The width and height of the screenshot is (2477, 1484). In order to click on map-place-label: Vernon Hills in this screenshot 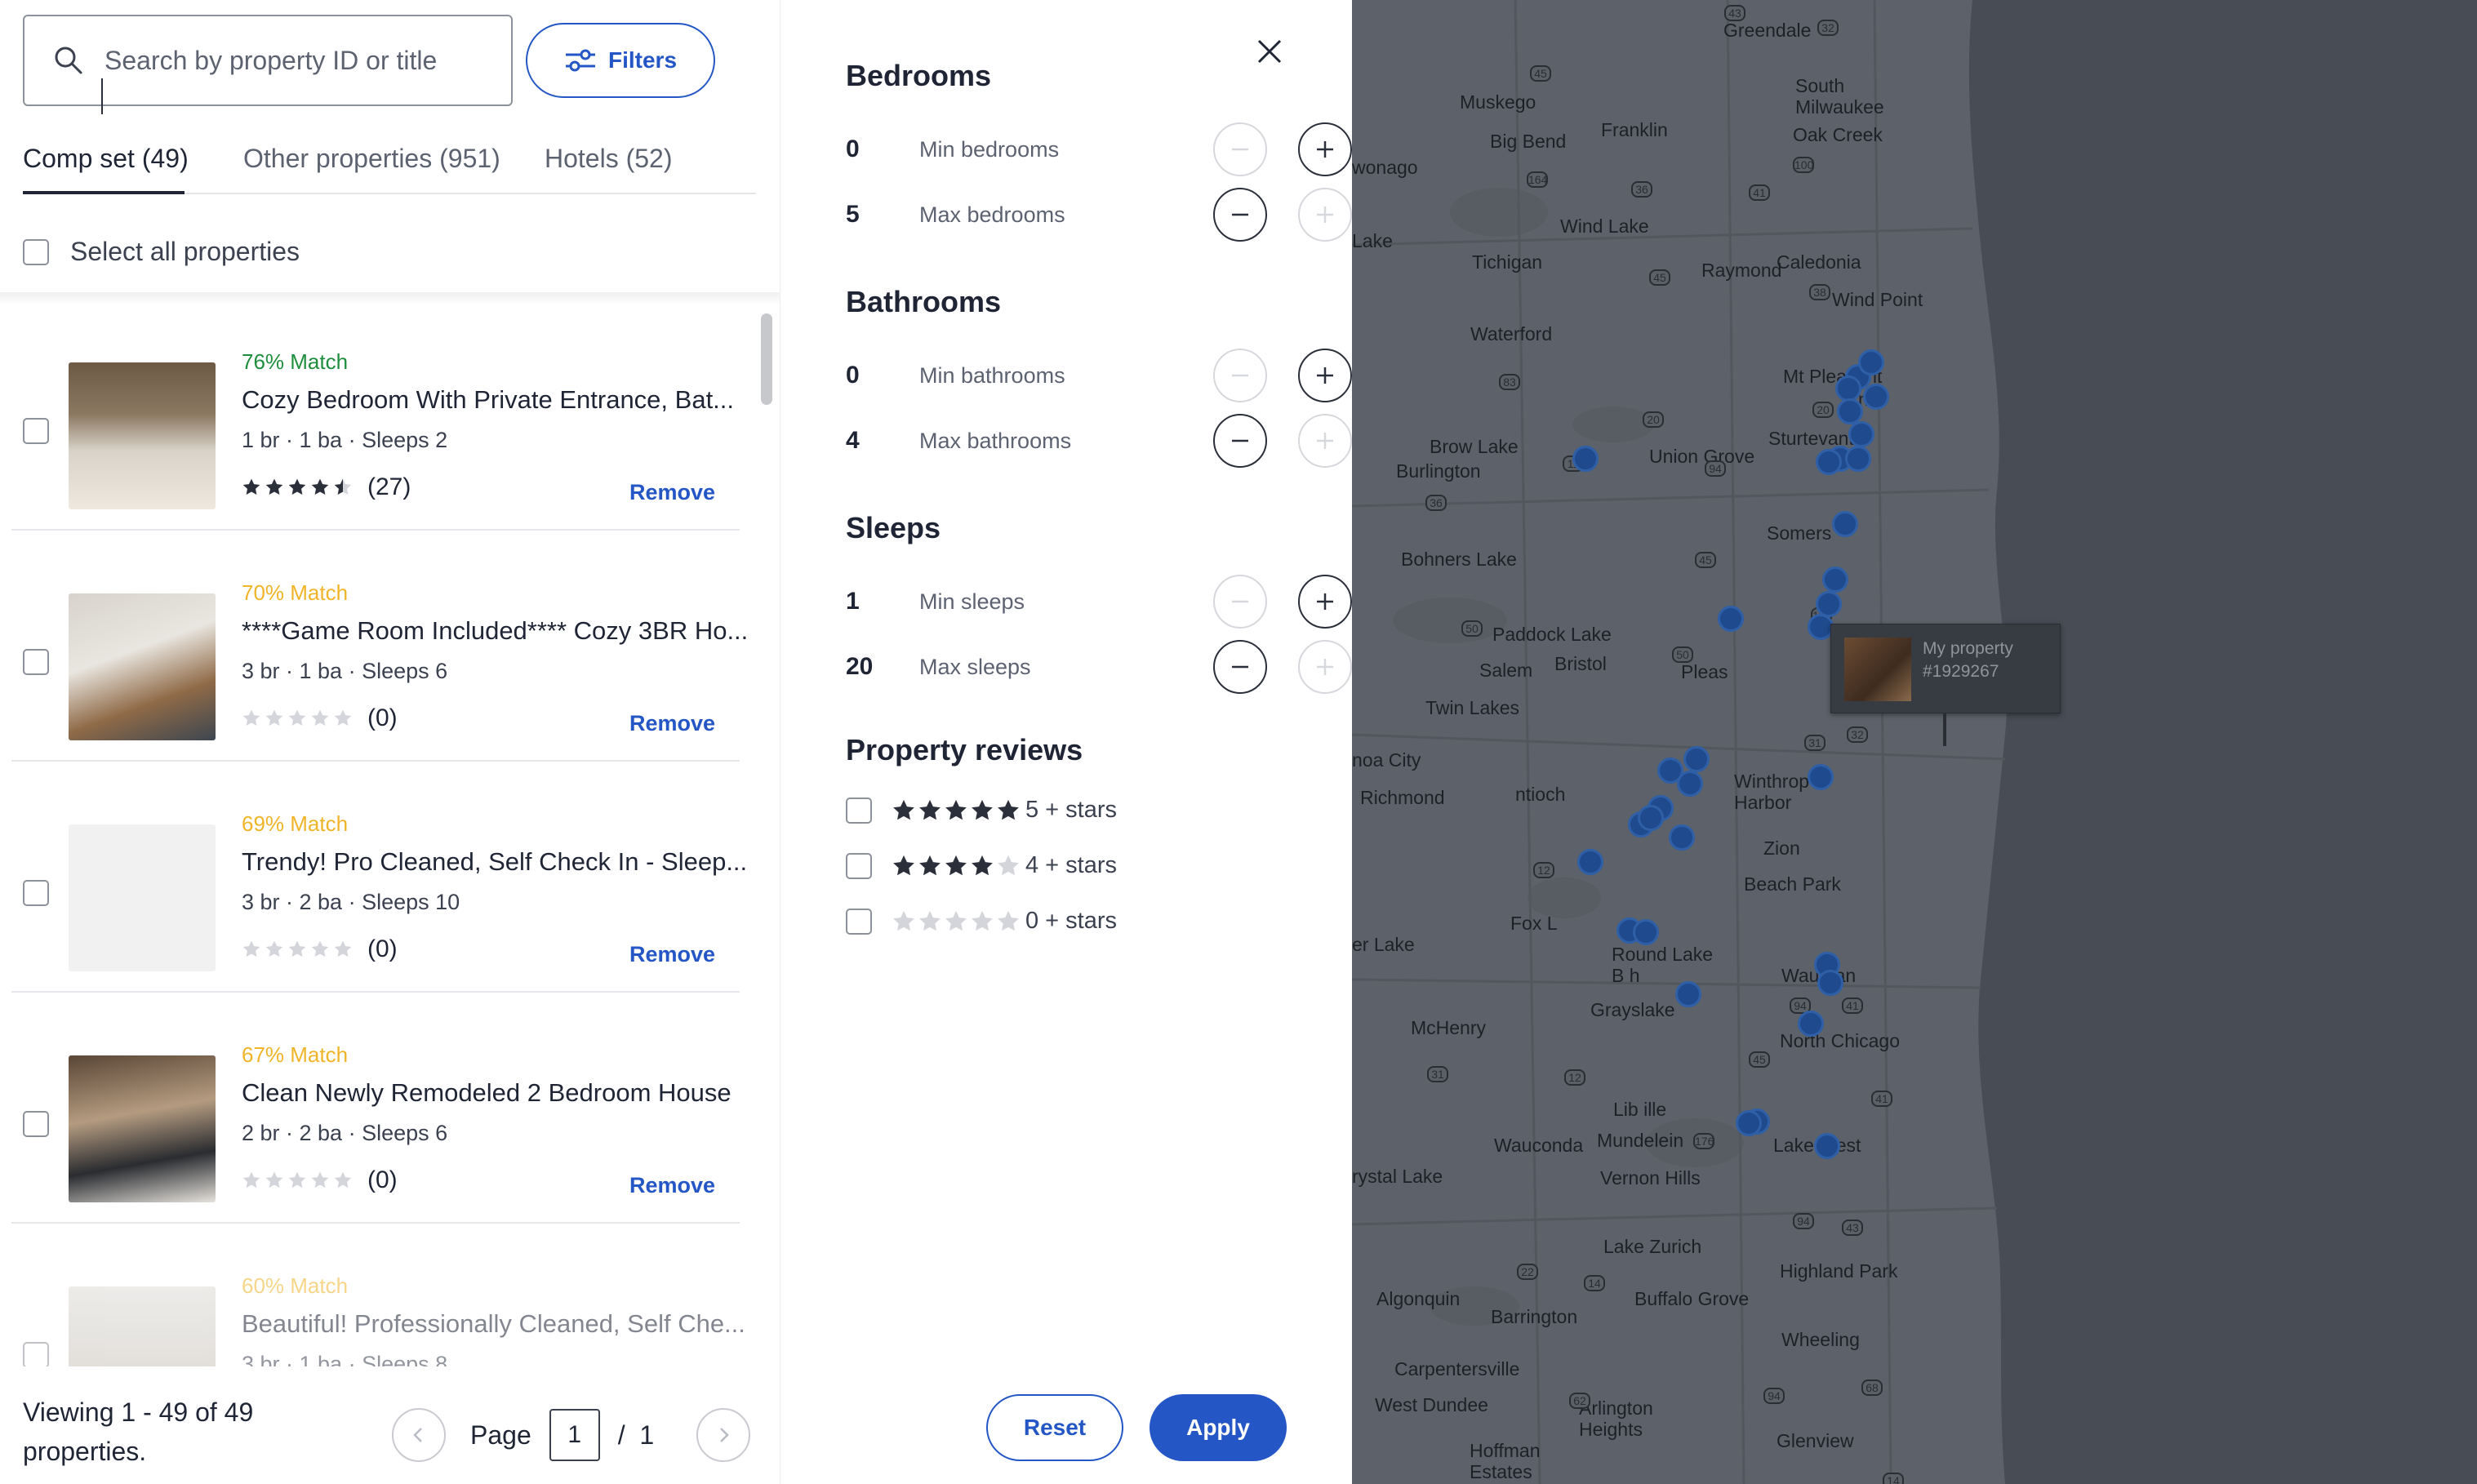, I will do `click(1651, 1178)`.